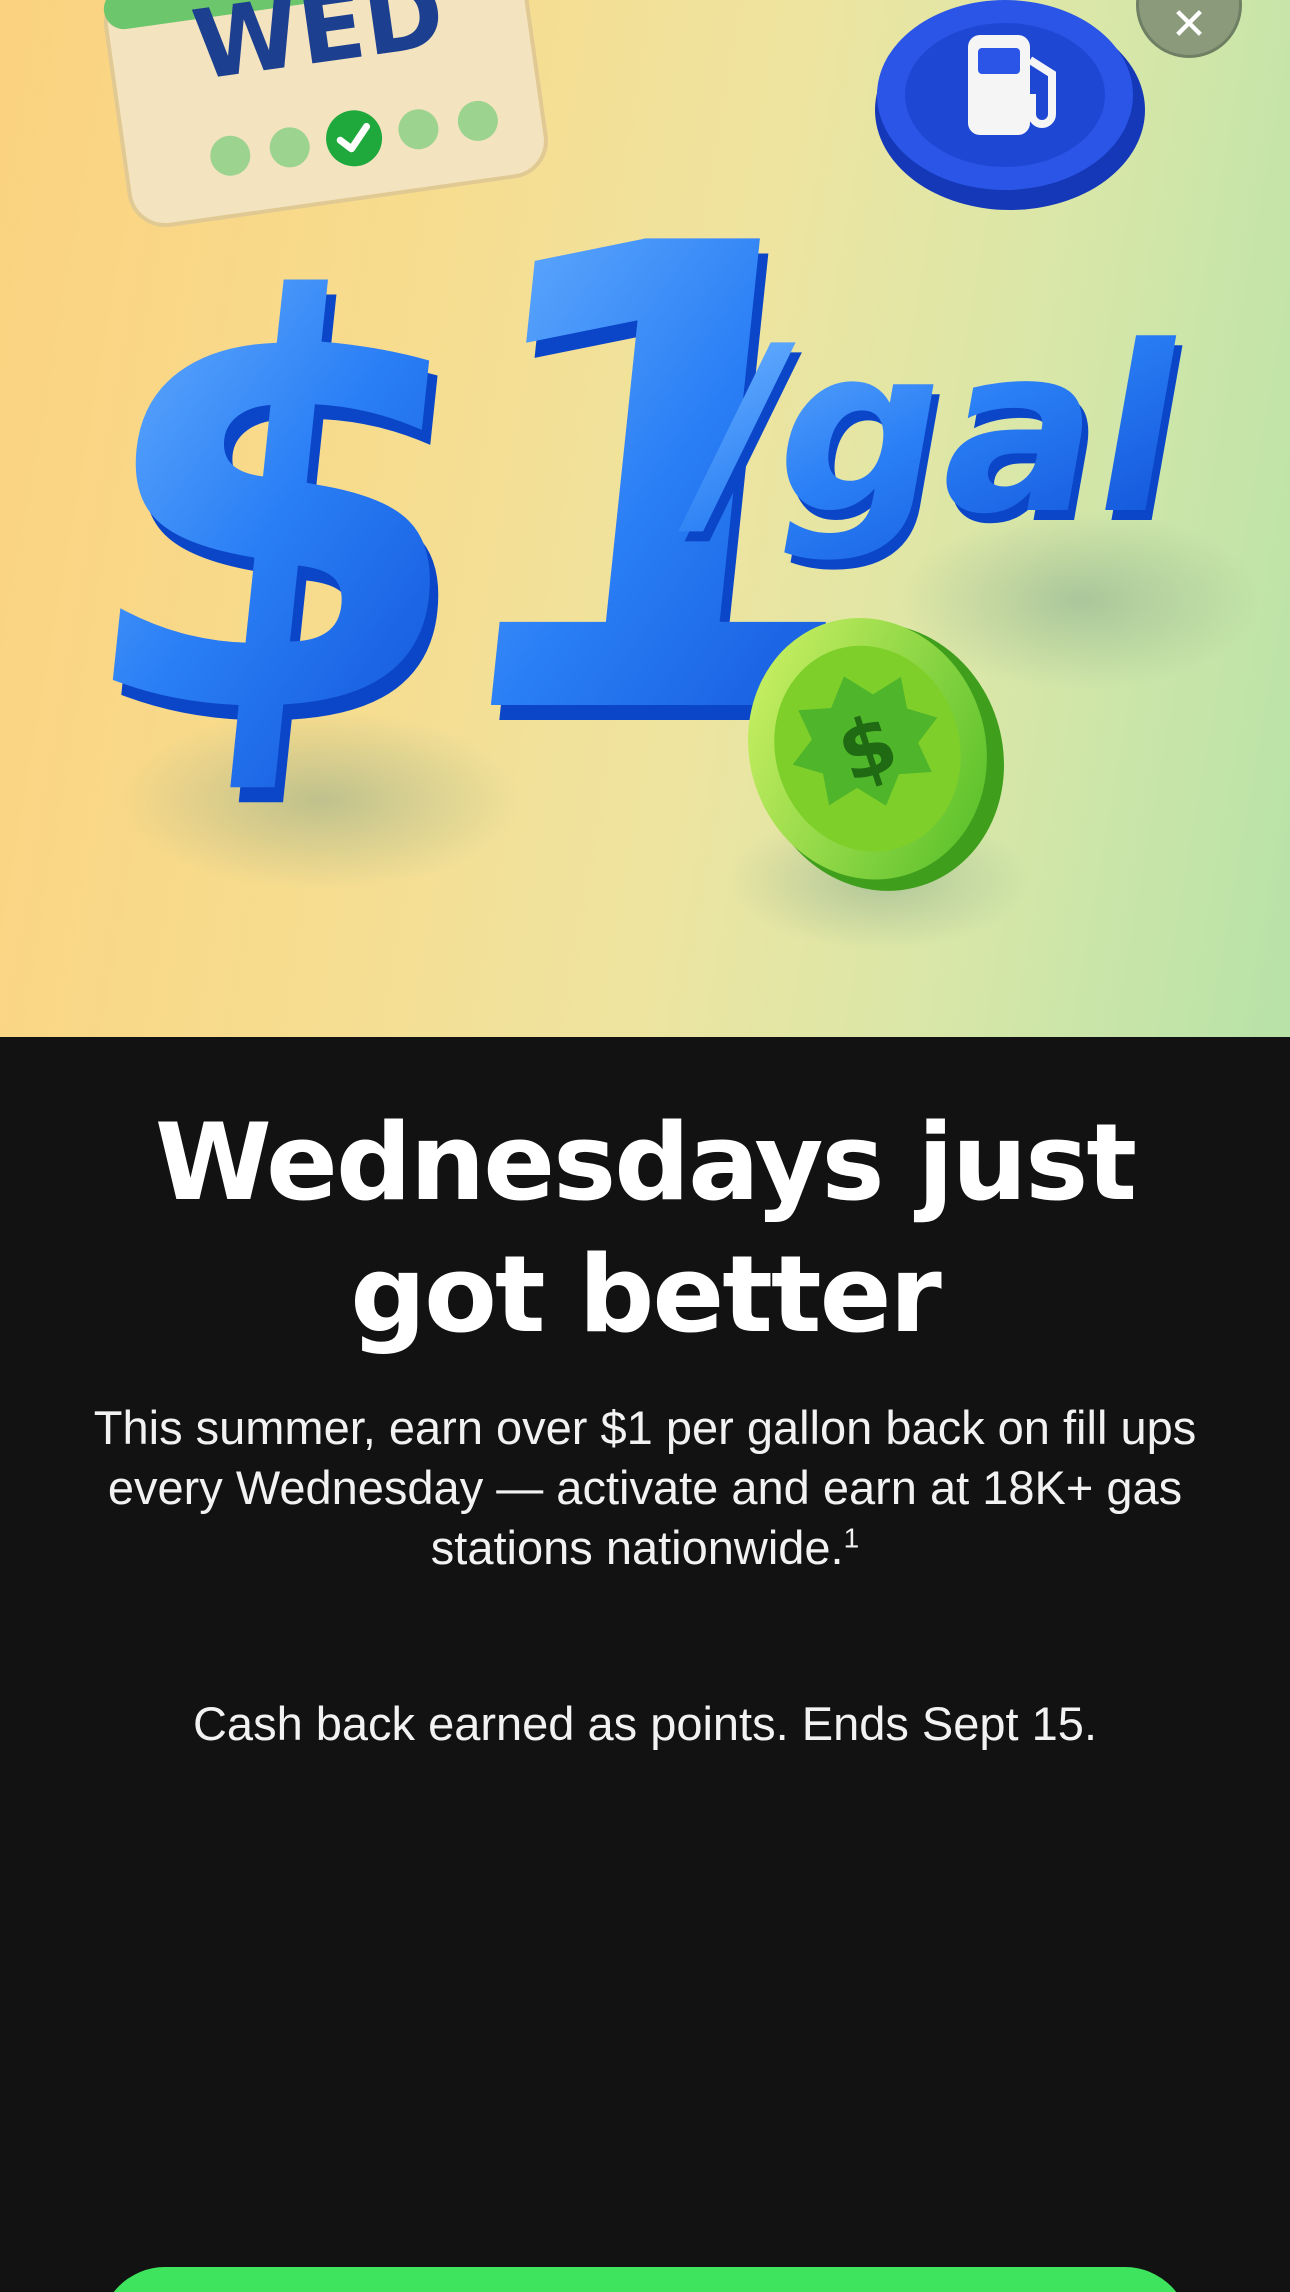 The image size is (1290, 2292). Describe the element at coordinates (645, 1162) in the screenshot. I see `headline-line-1: Wednesdays just` at that location.